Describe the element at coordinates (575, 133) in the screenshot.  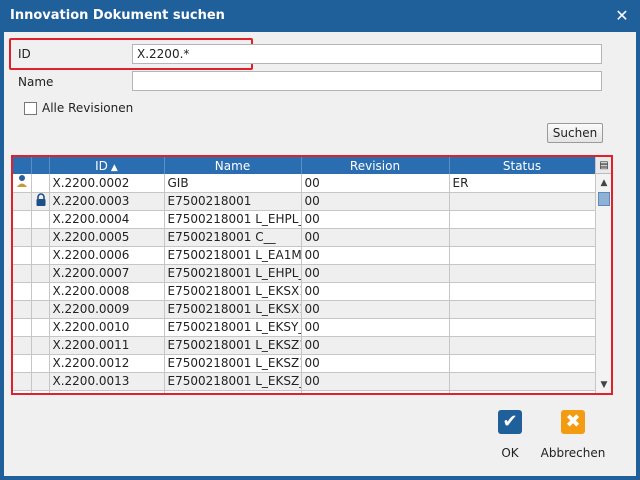
I see `search-button: Suchen` at that location.